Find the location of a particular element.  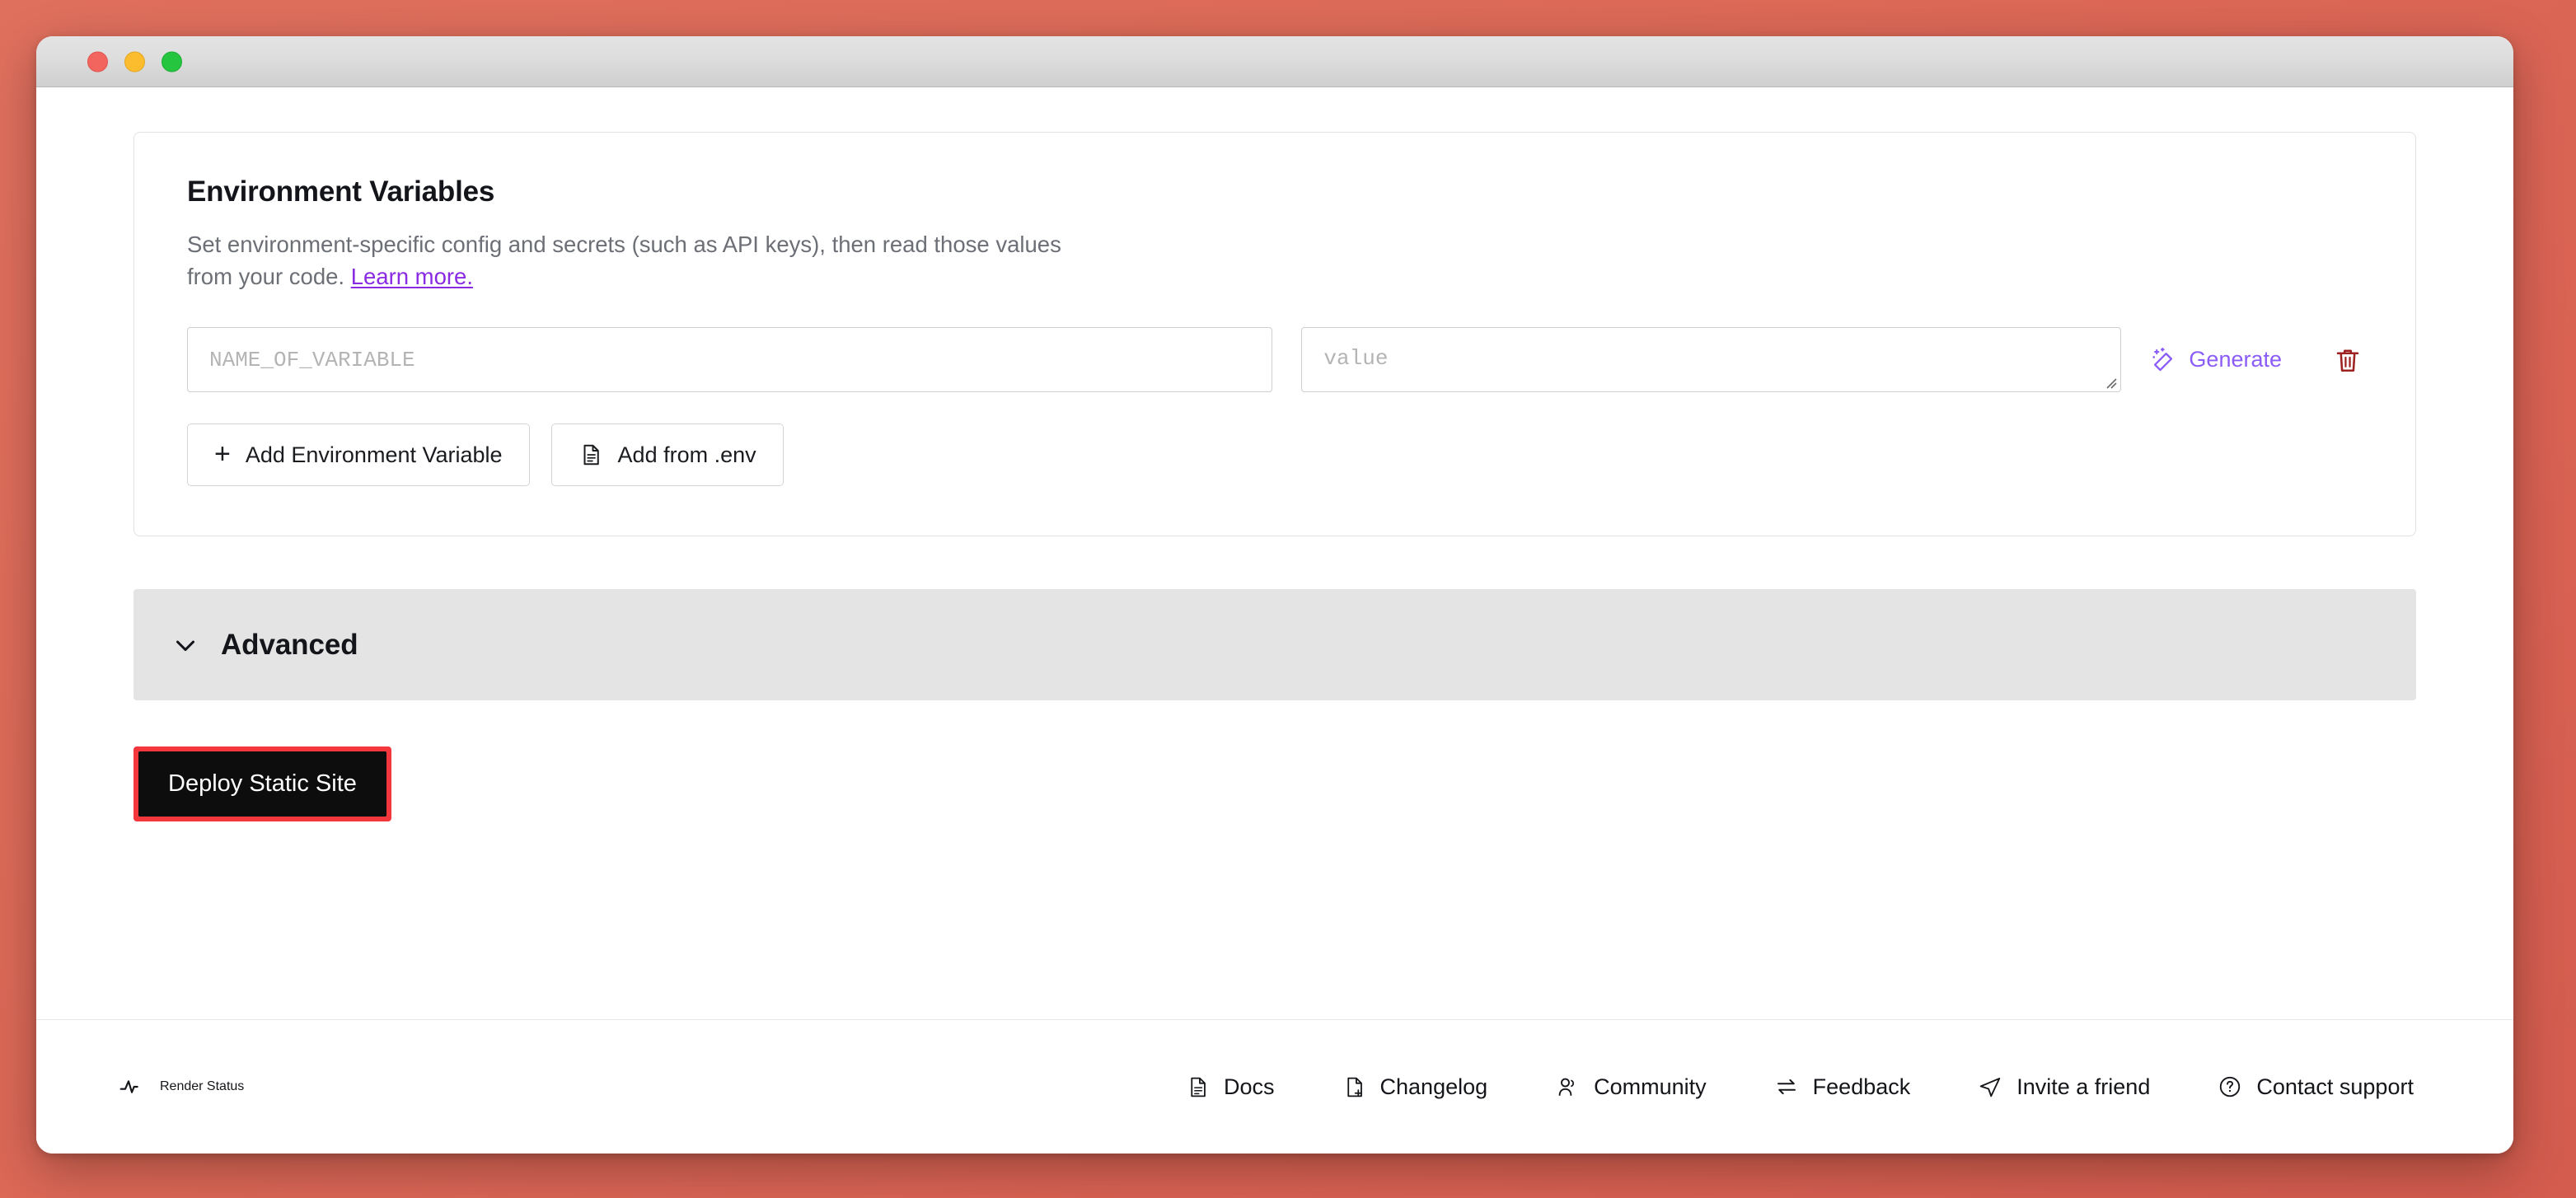

activity-pulse-icon is located at coordinates (128, 1087).